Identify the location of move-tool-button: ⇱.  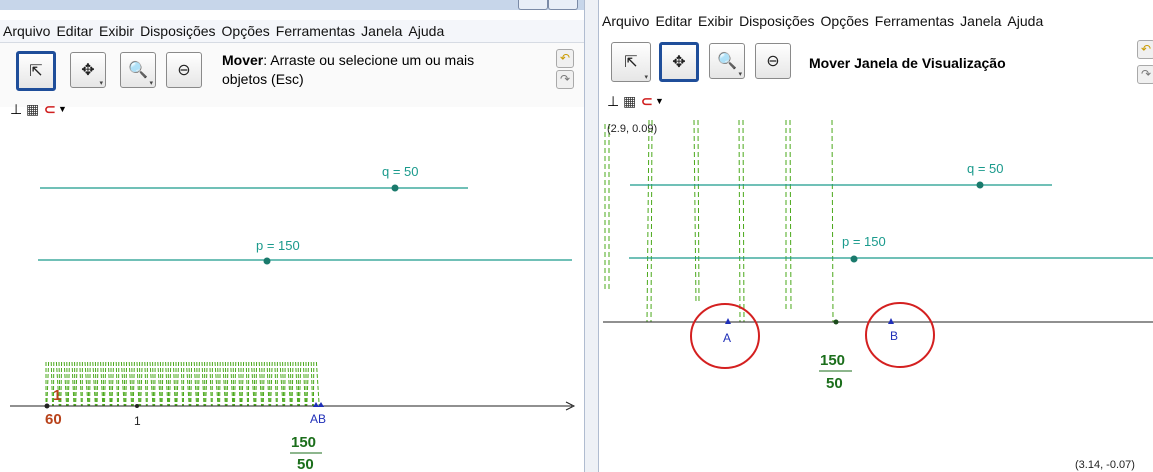
(36, 71).